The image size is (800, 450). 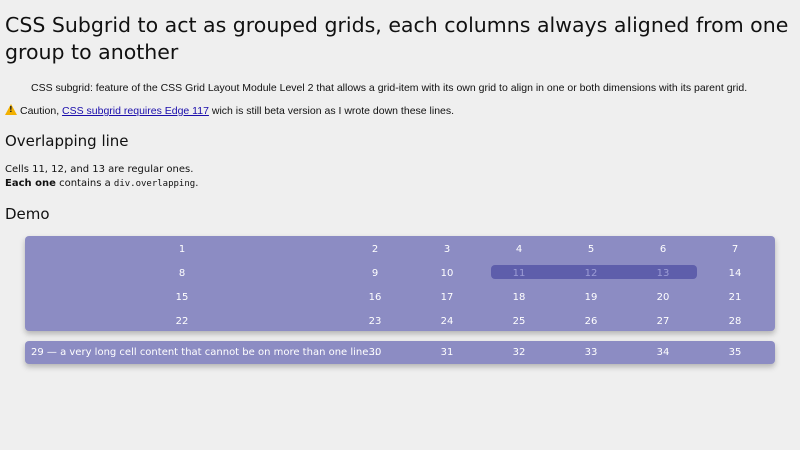 I want to click on grid-cell: 5, so click(x=591, y=249).